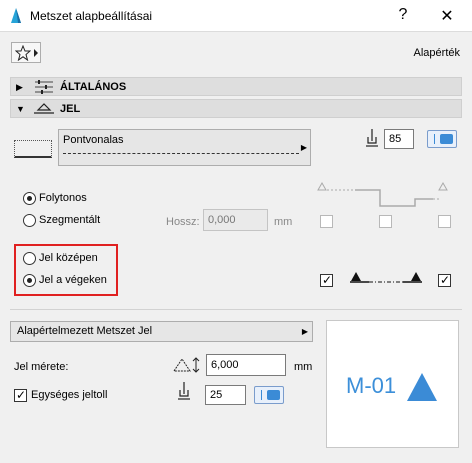 The height and width of the screenshot is (463, 472). What do you see at coordinates (44, 108) in the screenshot?
I see `section-marker-icon` at bounding box center [44, 108].